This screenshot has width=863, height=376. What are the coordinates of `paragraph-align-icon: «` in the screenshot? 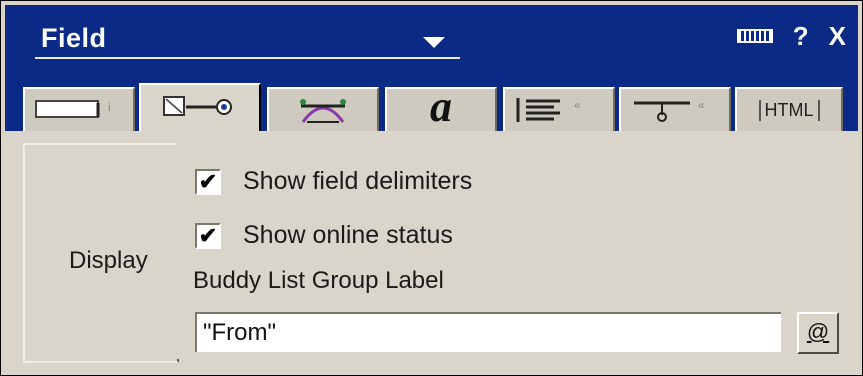 It's located at (548, 110).